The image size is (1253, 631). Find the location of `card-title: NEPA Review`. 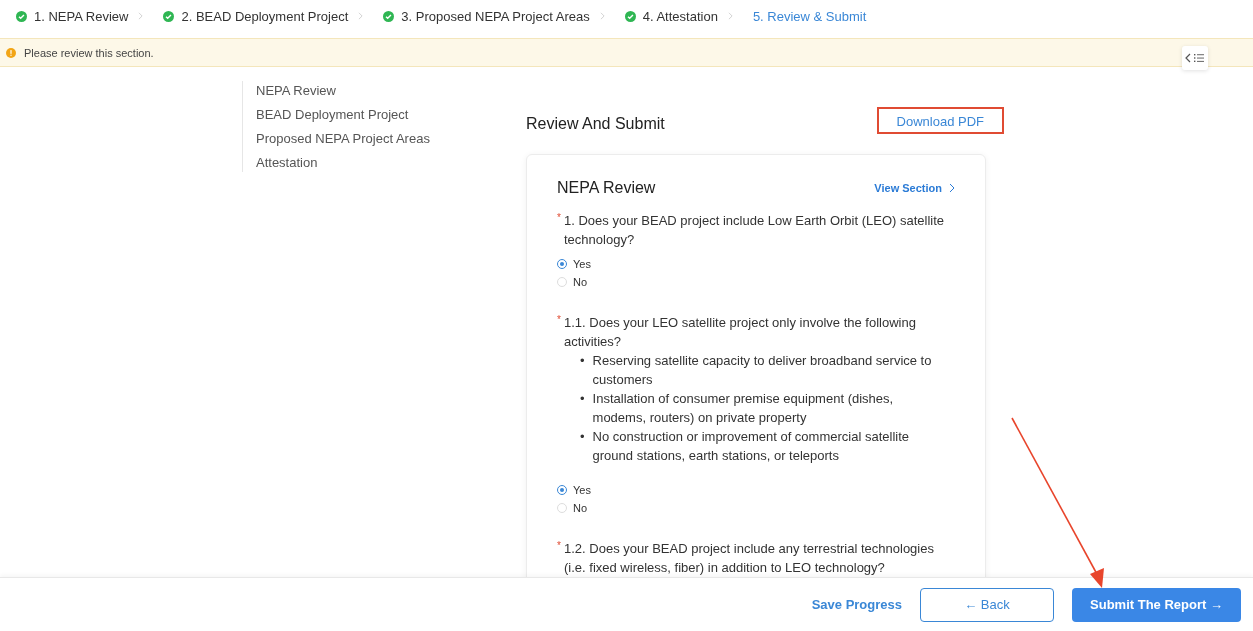

card-title: NEPA Review is located at coordinates (606, 188).